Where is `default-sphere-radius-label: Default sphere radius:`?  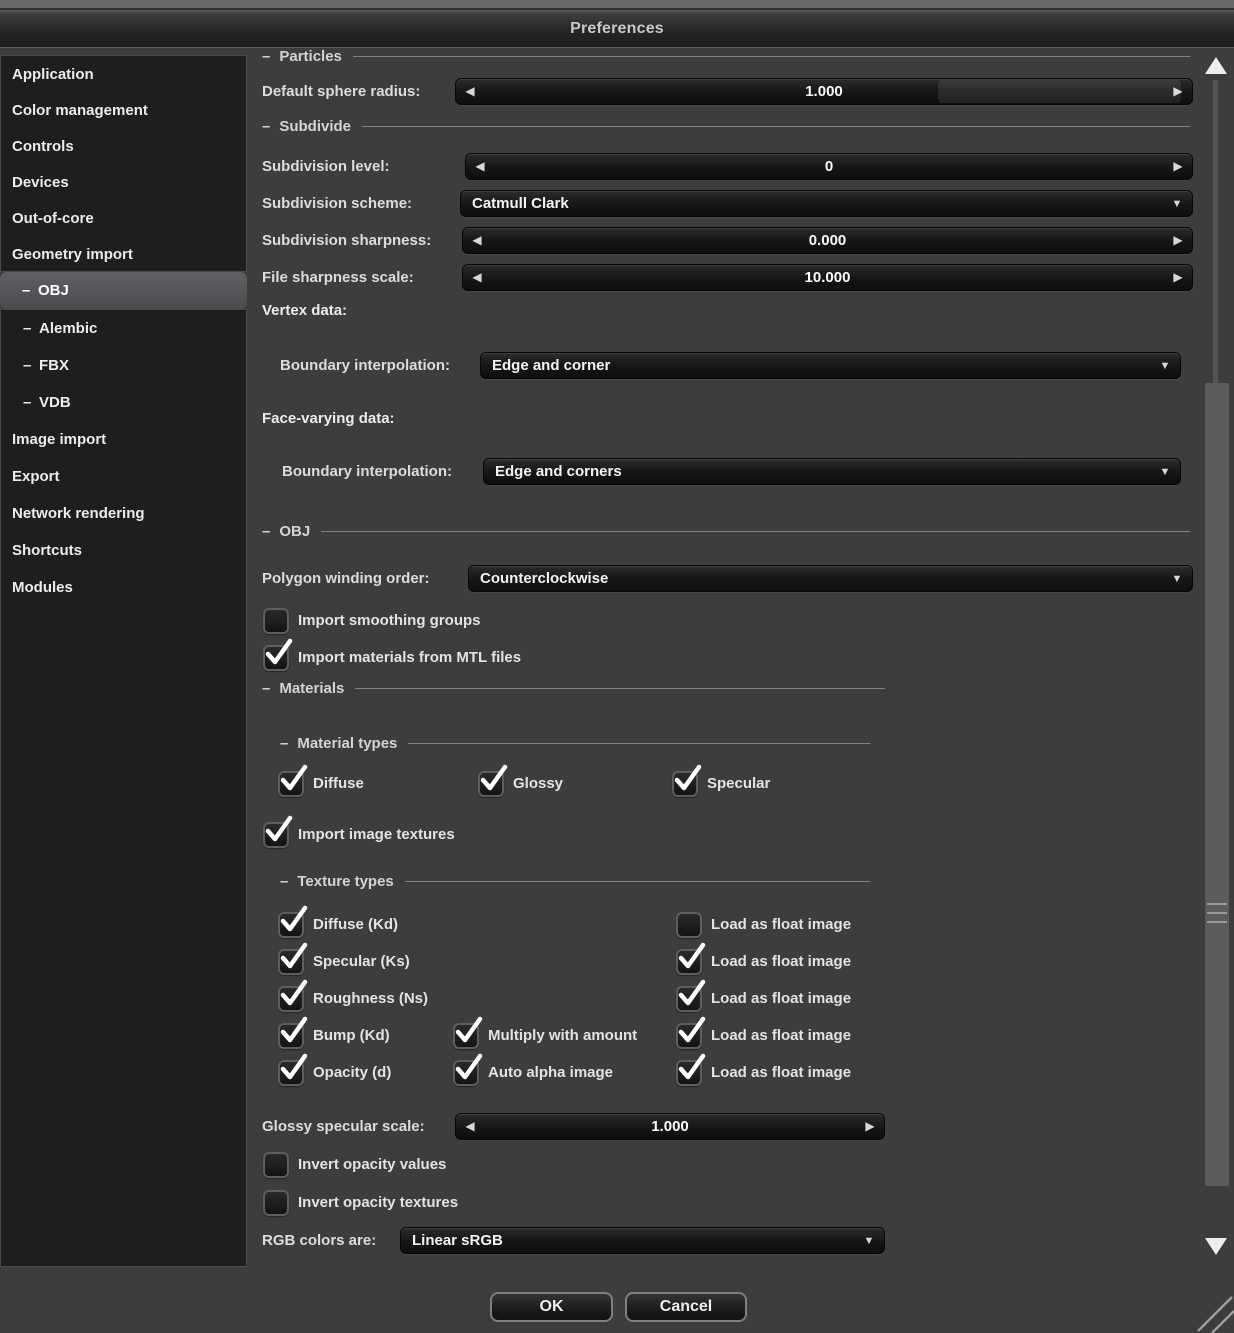
default-sphere-radius-label: Default sphere radius: is located at coordinates (341, 91).